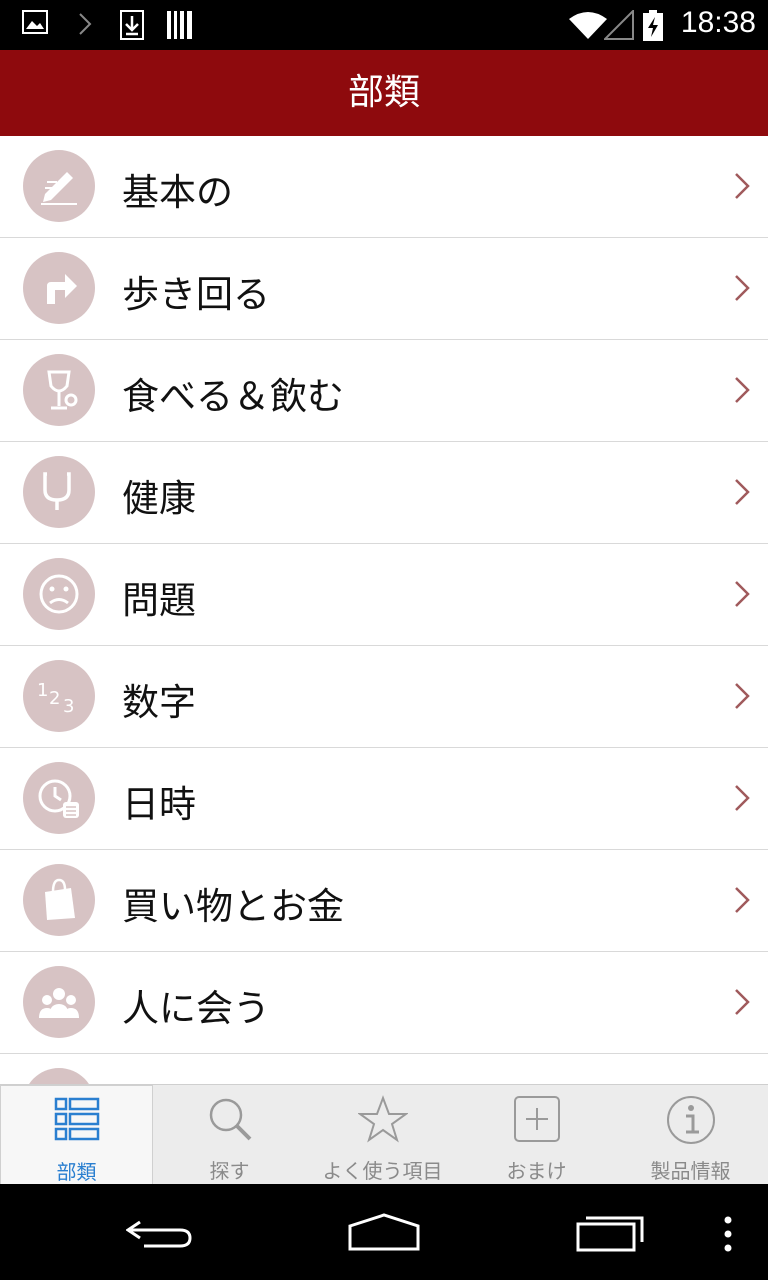 The width and height of the screenshot is (768, 1280). What do you see at coordinates (76, 1172) in the screenshot?
I see `tab-label: 部類` at bounding box center [76, 1172].